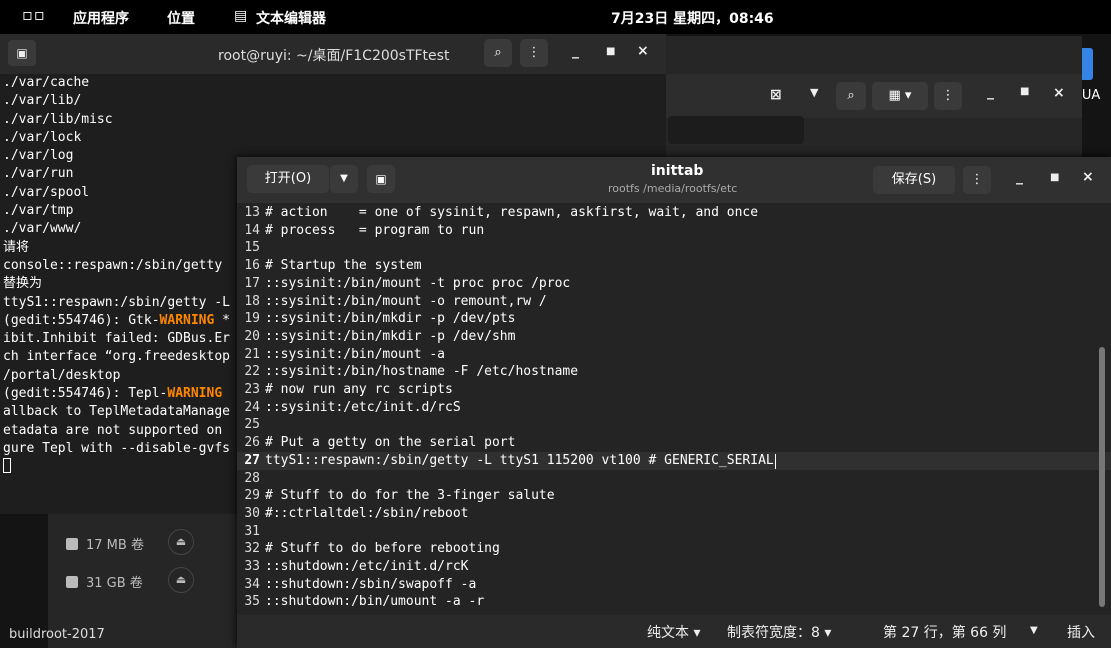 The image size is (1111, 648). Describe the element at coordinates (534, 53) in the screenshot. I see `terminal-menu-button: ⋮` at that location.